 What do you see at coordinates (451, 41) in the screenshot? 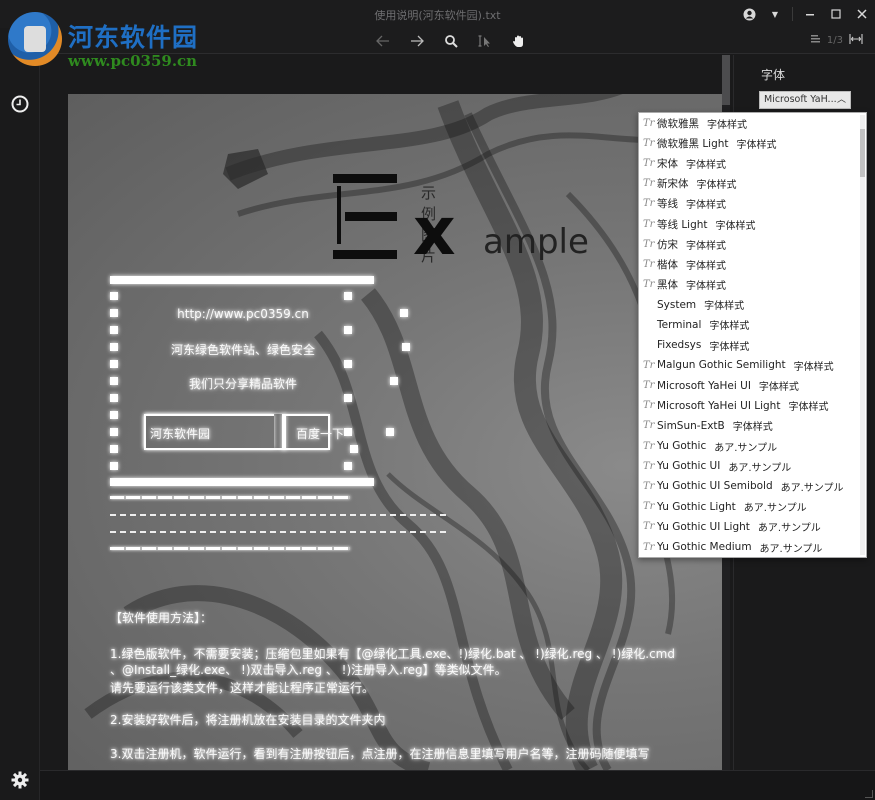
I see `search-icon` at bounding box center [451, 41].